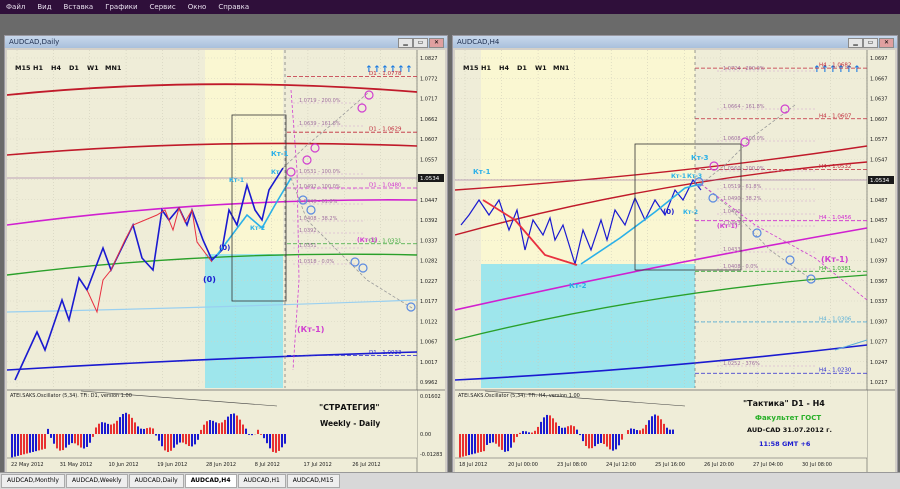 The width and height of the screenshot is (900, 489). What do you see at coordinates (429, 363) in the screenshot?
I see `price-tick: 1.0017` at bounding box center [429, 363].